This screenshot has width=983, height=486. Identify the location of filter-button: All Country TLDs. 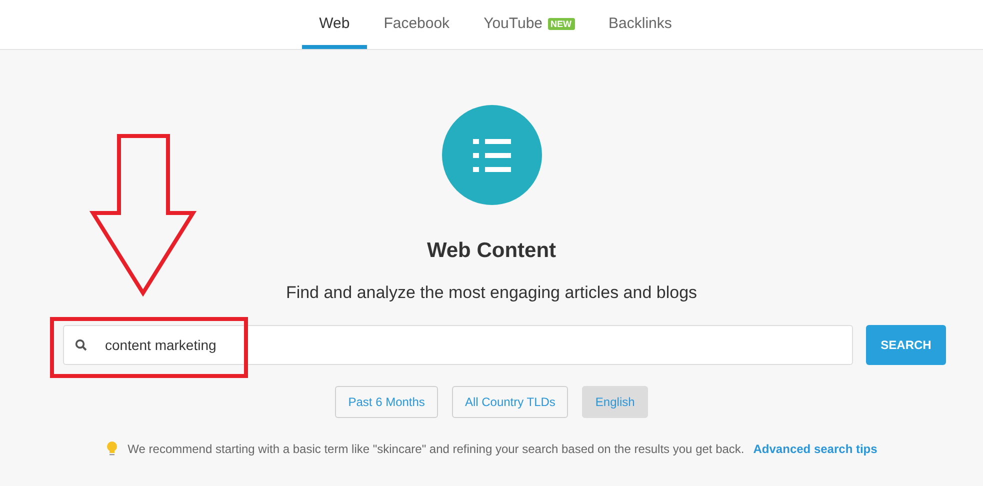
(510, 402).